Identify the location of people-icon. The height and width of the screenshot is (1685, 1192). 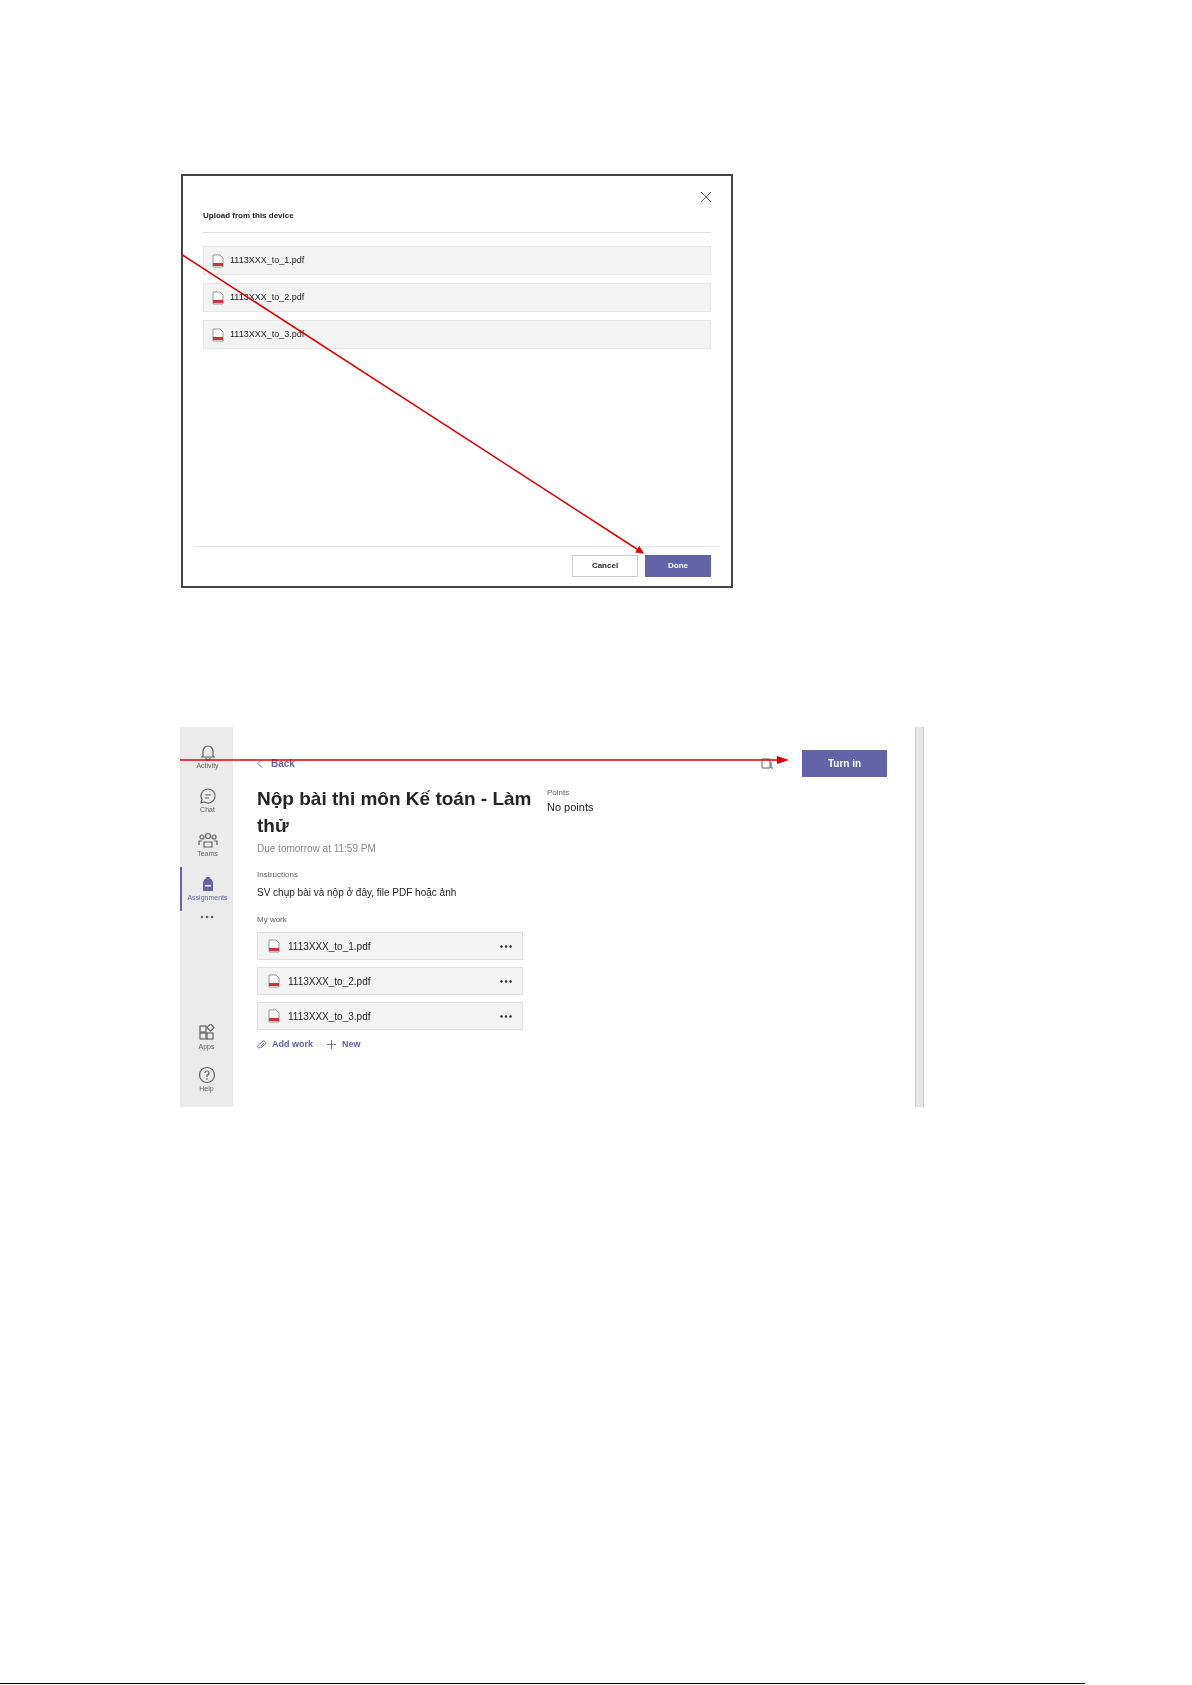
(207, 839).